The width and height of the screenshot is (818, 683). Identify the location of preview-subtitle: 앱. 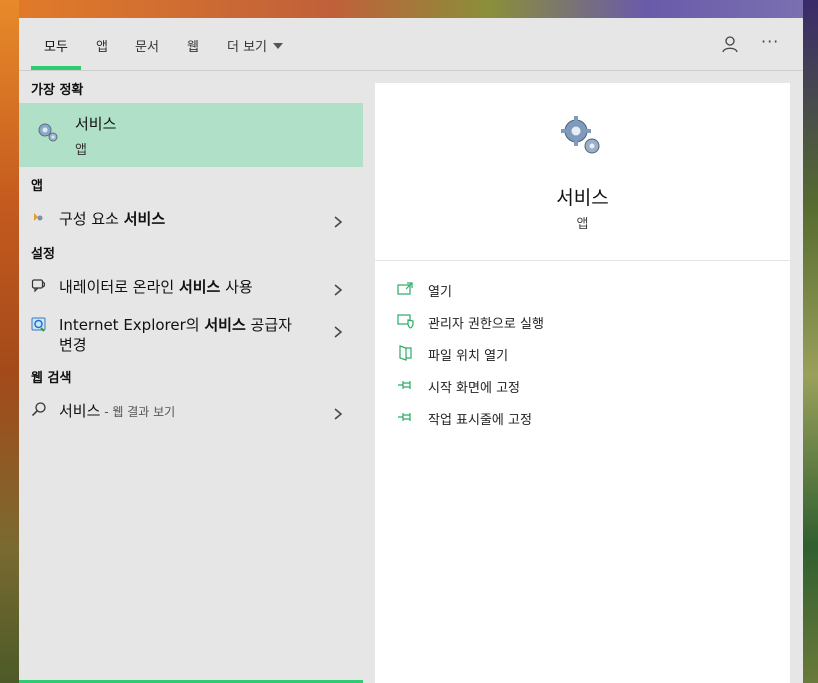
(582, 224).